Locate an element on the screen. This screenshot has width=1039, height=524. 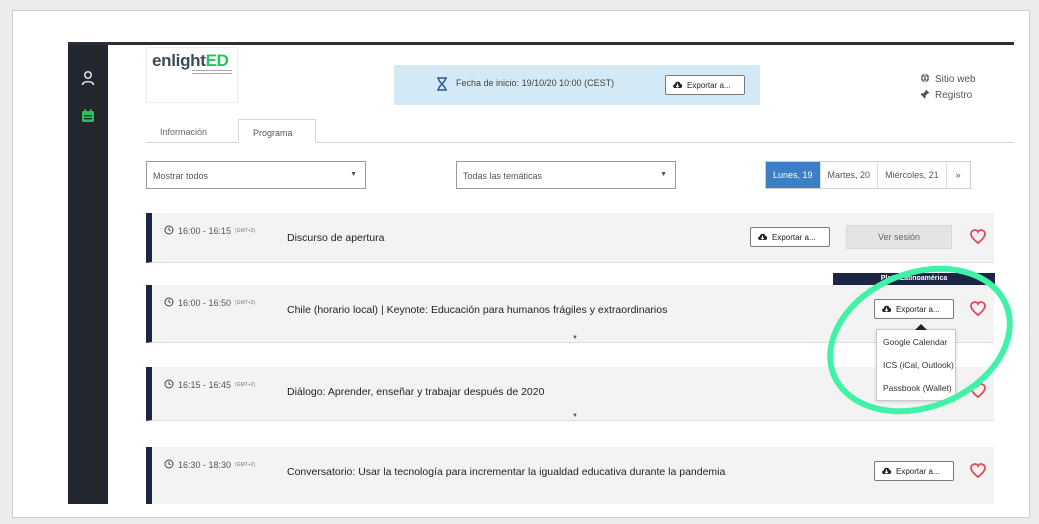
start-date-text: Fecha de inicio: 19/10/20 10:00 (CEST) is located at coordinates (535, 83).